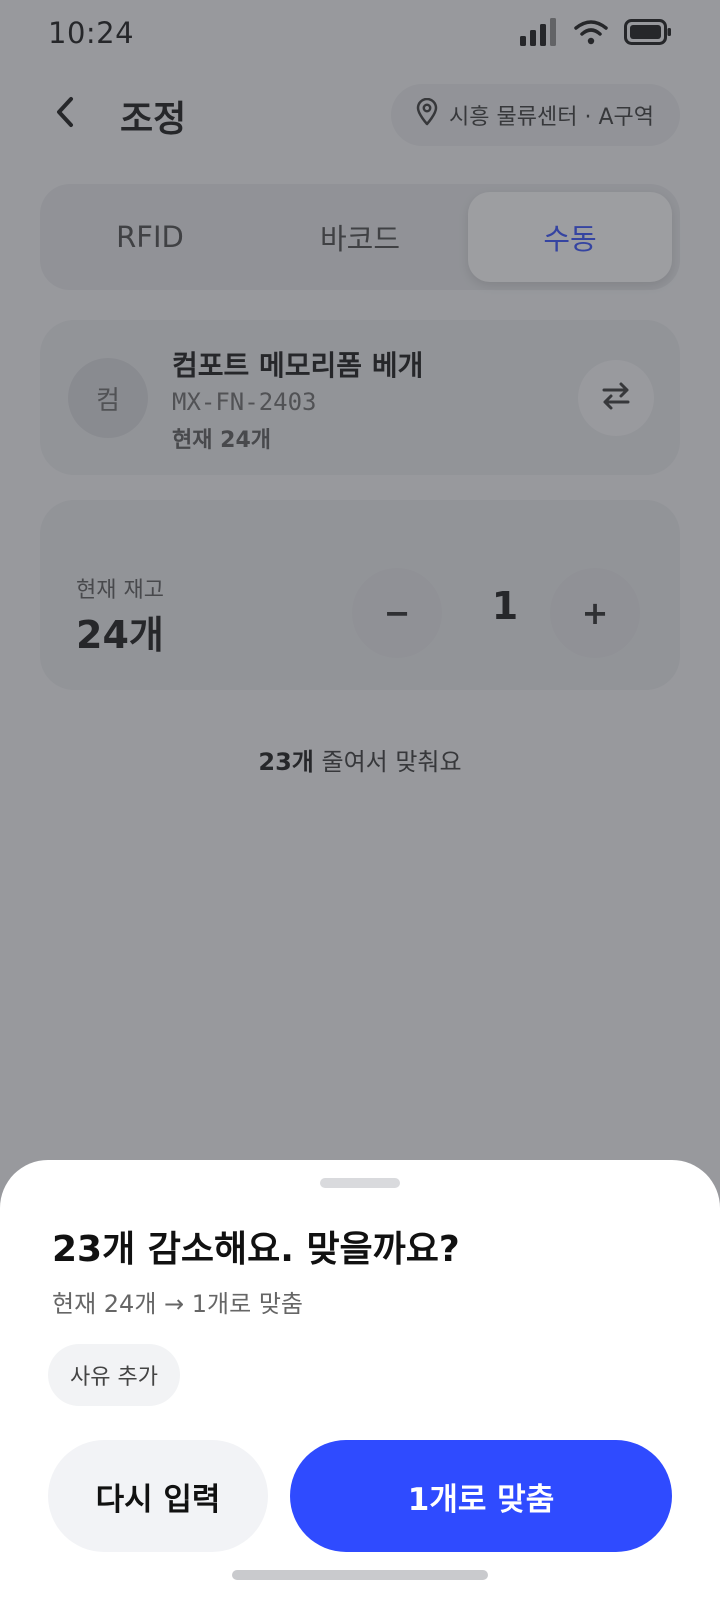 Image resolution: width=720 pixels, height=1600 pixels. I want to click on retry-button: 다시 입력, so click(158, 1496).